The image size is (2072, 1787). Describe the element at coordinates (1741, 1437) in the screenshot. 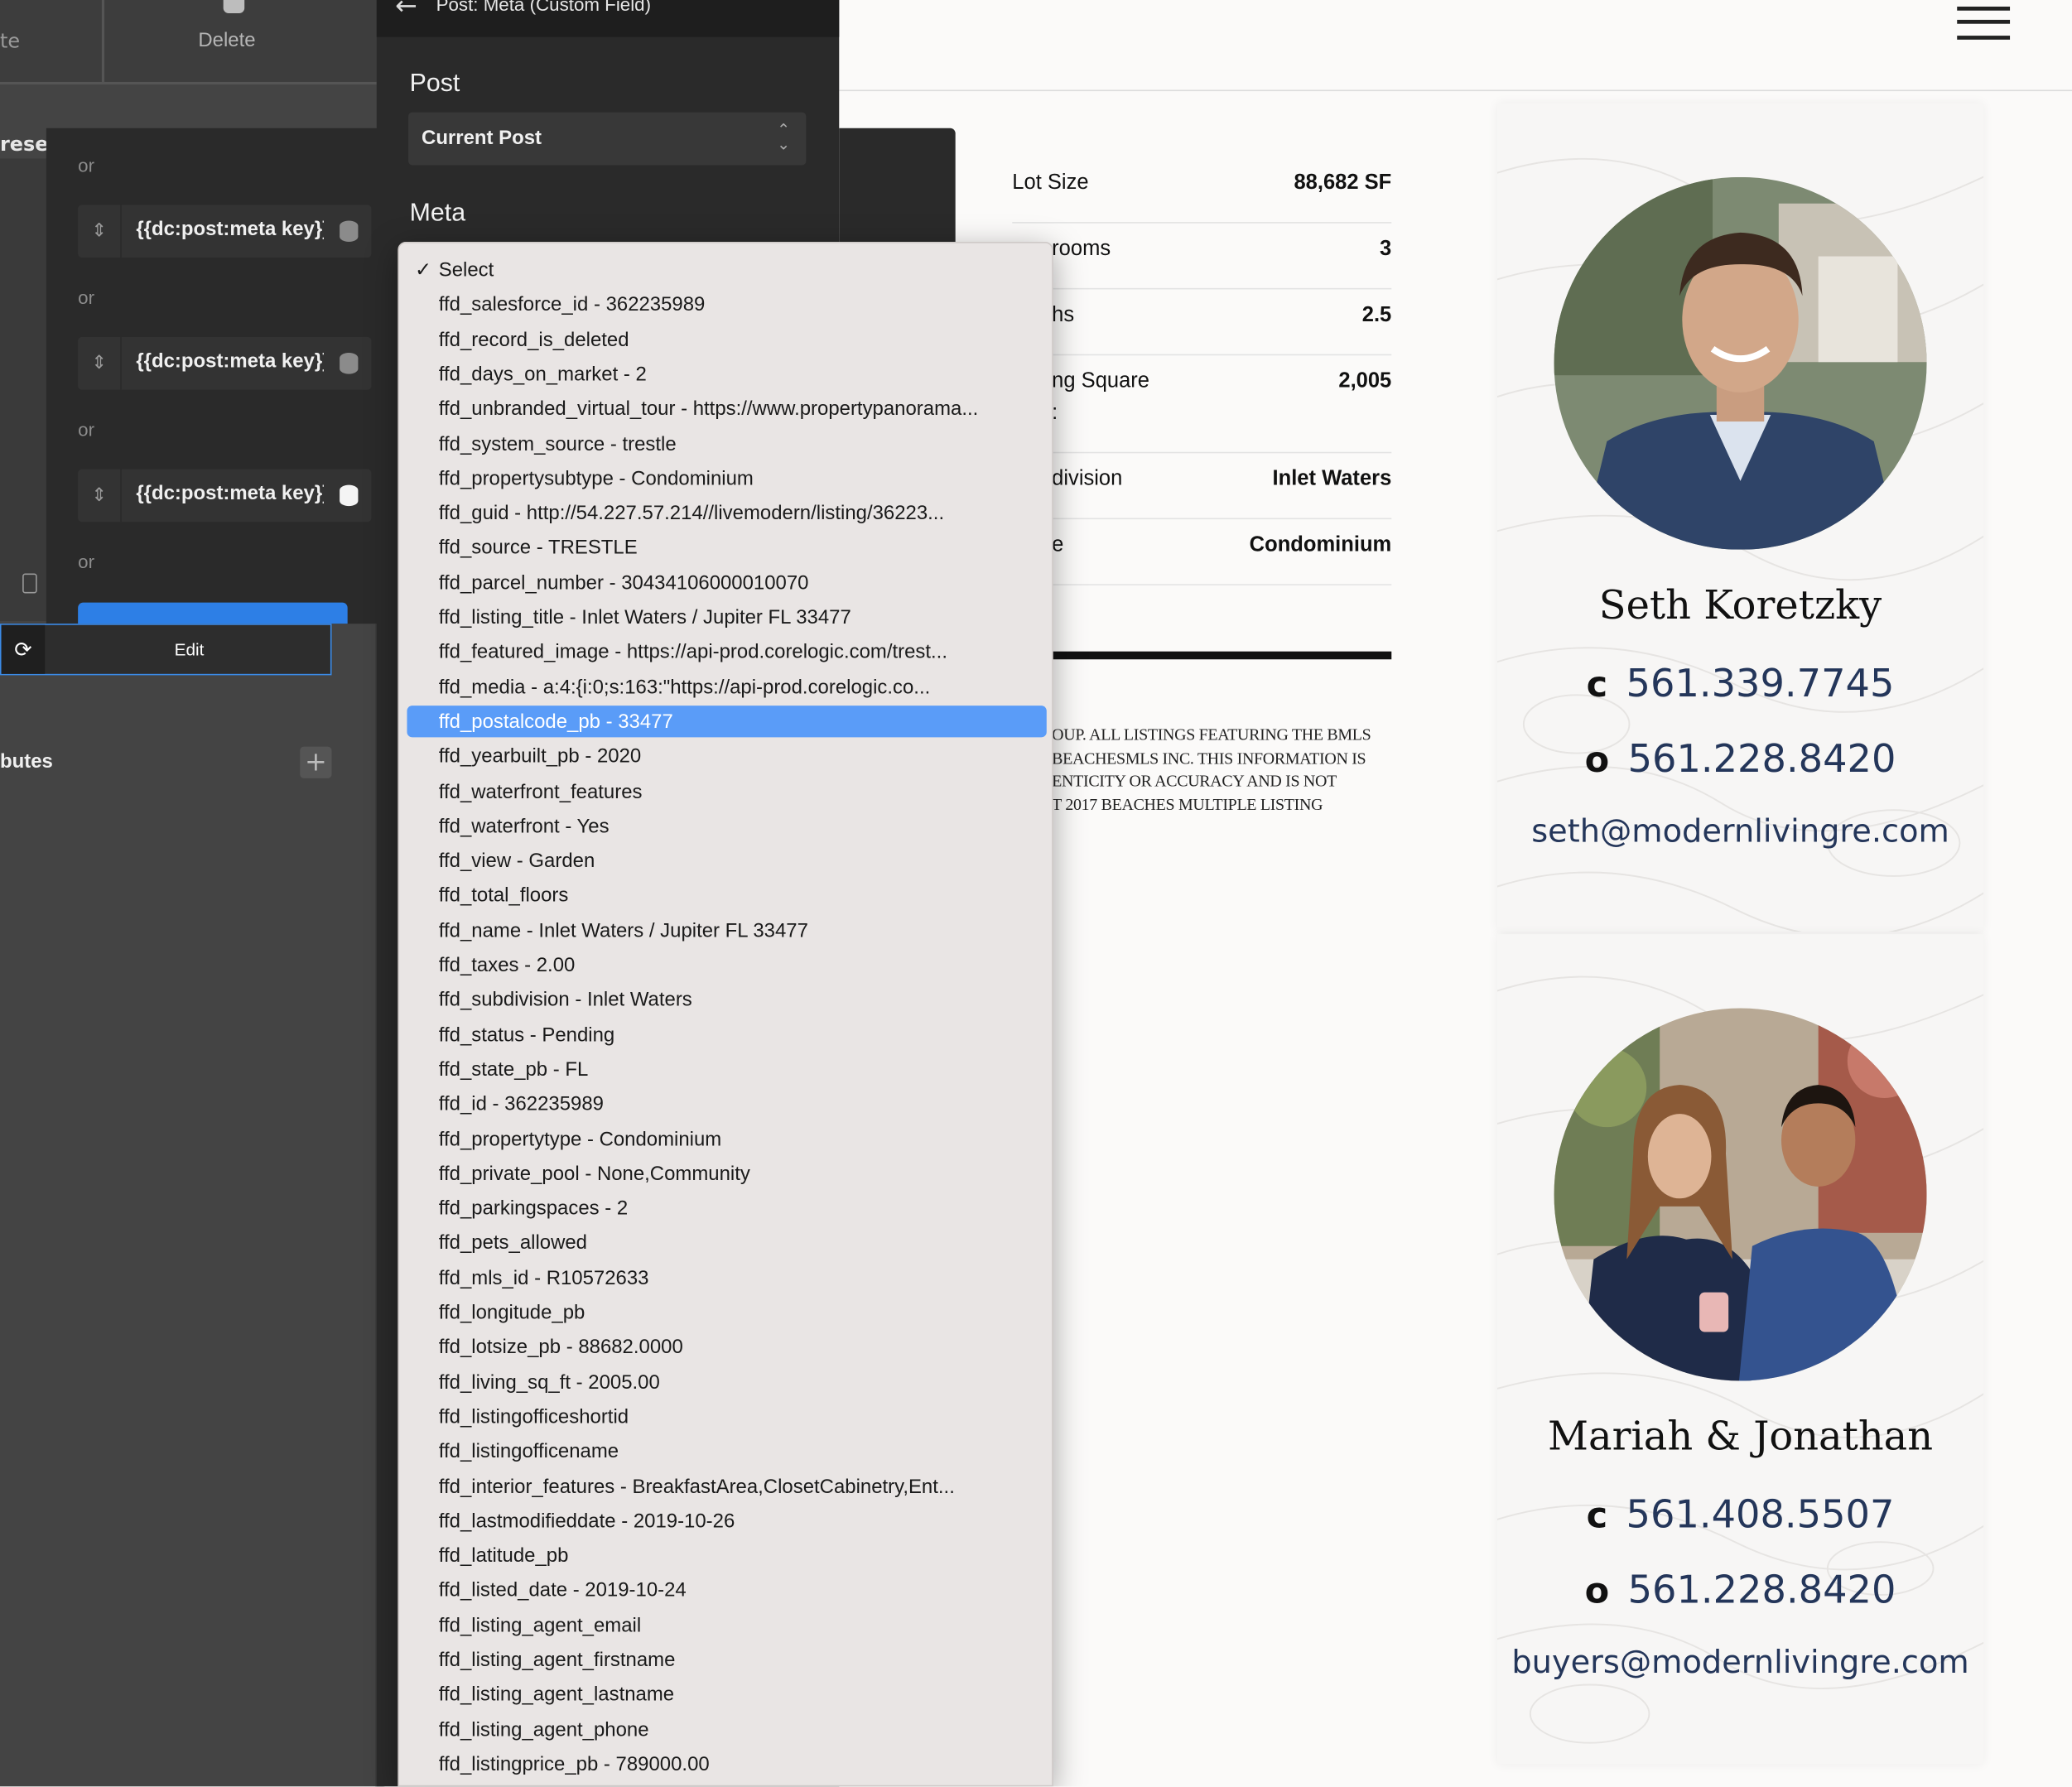

I see `agent-name: Mariah & Jonathan` at that location.